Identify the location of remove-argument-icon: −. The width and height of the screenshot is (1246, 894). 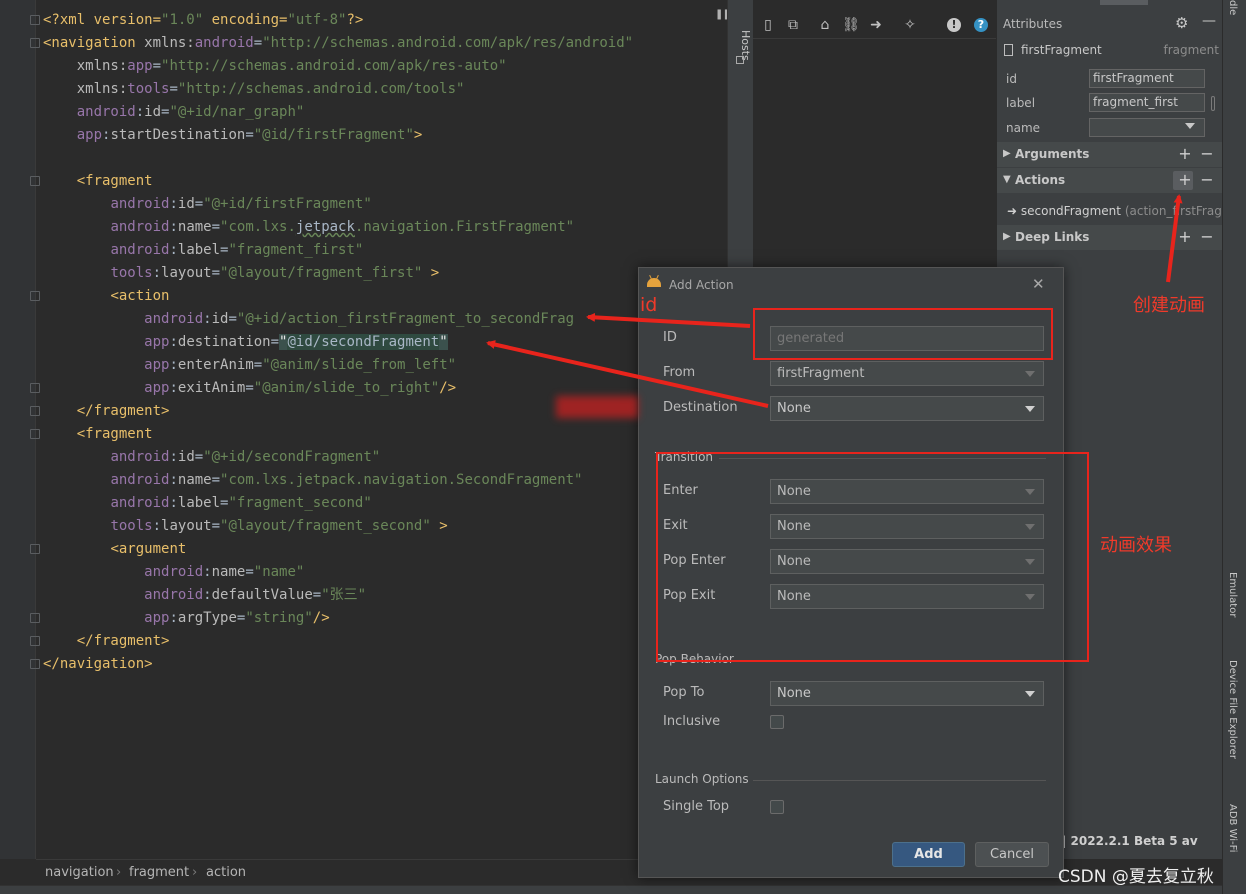
(1207, 153).